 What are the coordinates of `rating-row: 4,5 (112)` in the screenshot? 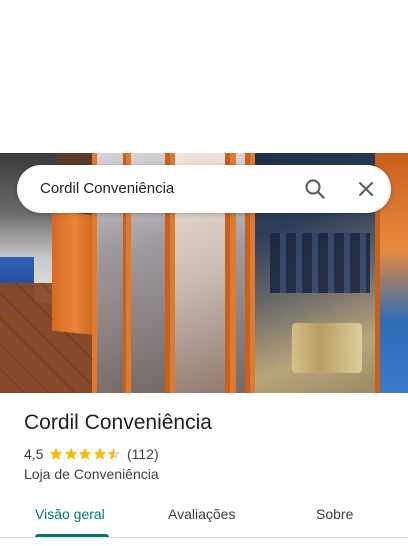 It's located at (91, 454).